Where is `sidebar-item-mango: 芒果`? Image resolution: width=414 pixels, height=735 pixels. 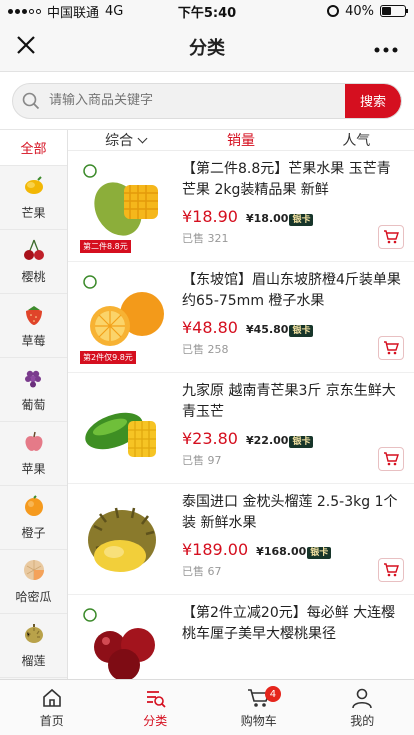
sidebar-item-mango: 芒果 is located at coordinates (33, 198).